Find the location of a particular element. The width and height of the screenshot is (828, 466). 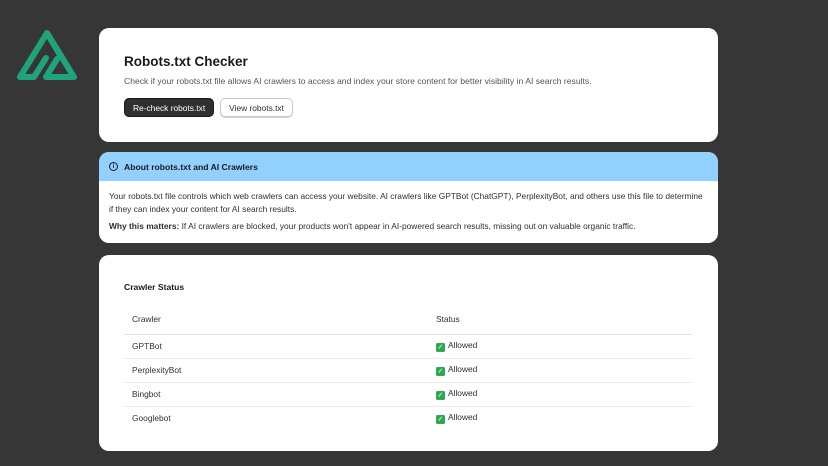

crawler-name: PerplexityBot is located at coordinates (157, 370).